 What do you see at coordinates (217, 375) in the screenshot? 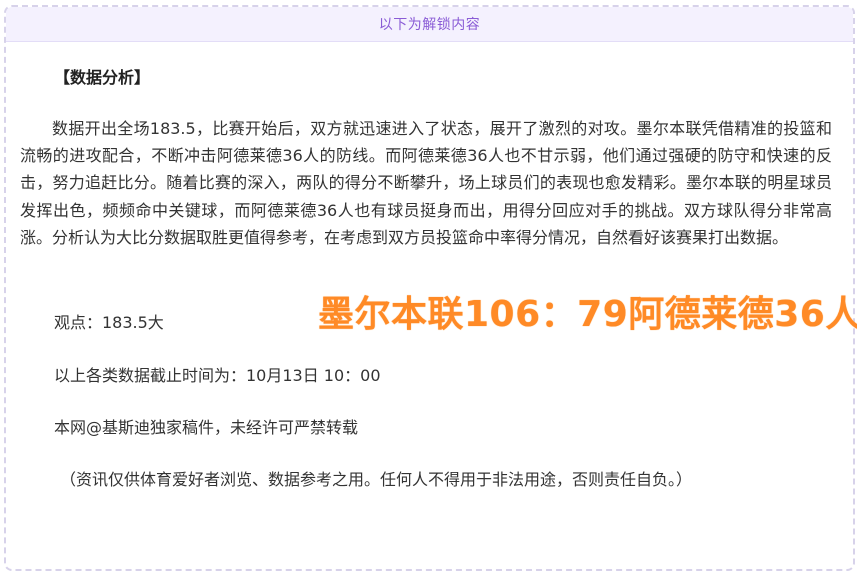
I see `data-cutoff-text: 以上各类数据截止时间为：10月13日 10：00` at bounding box center [217, 375].